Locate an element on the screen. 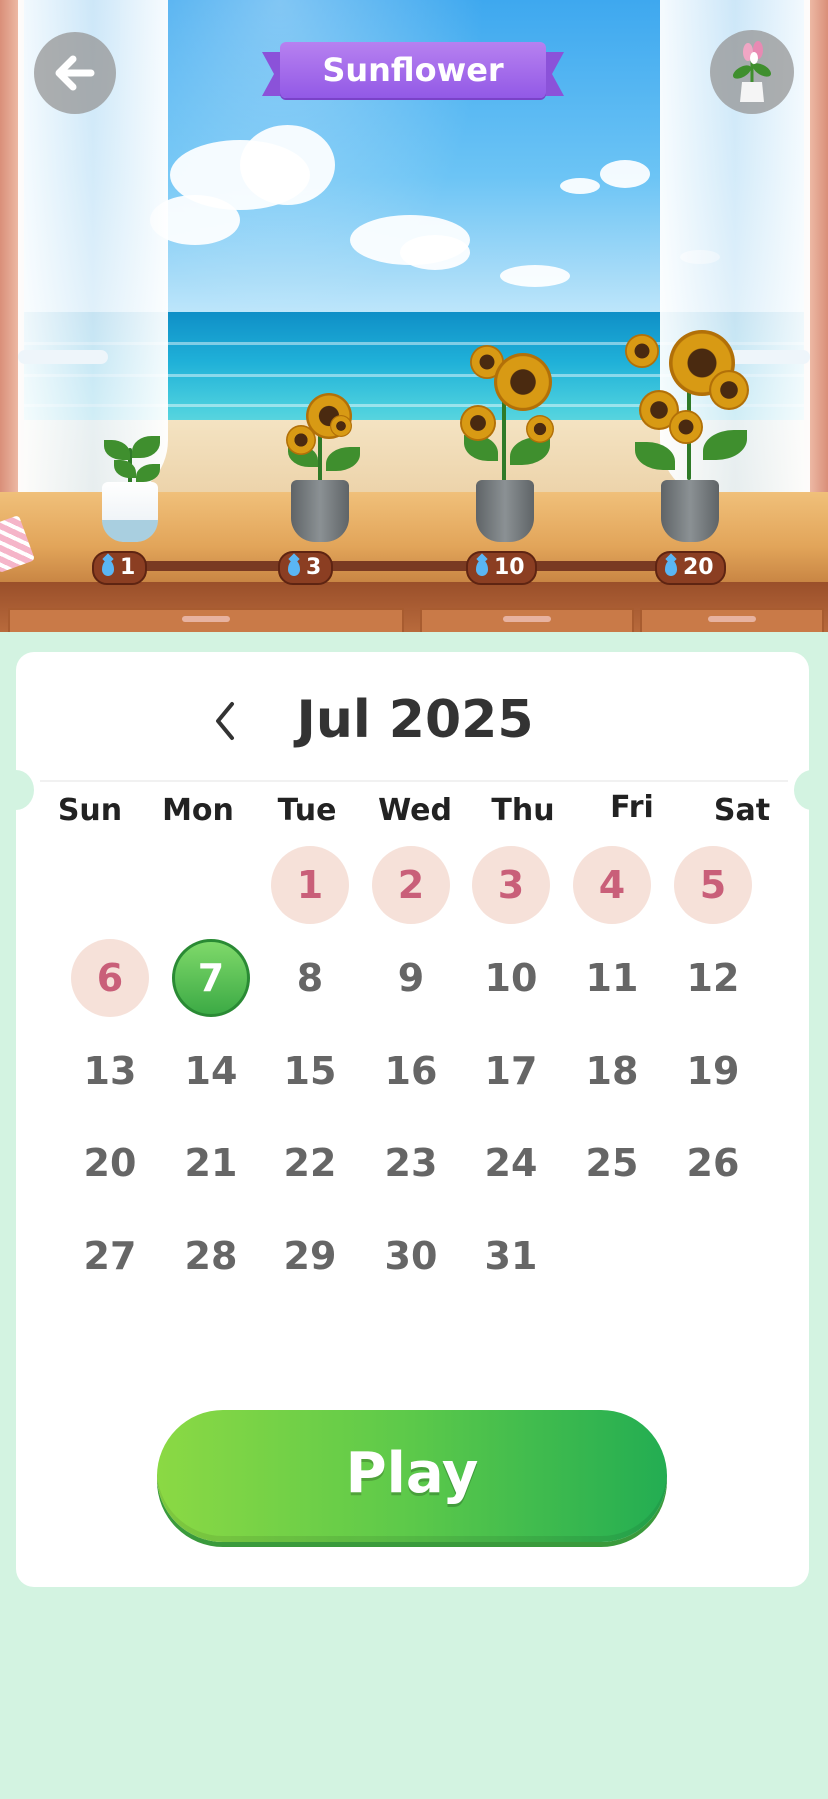 The image size is (828, 1799). day-cell-today: 7 is located at coordinates (211, 978).